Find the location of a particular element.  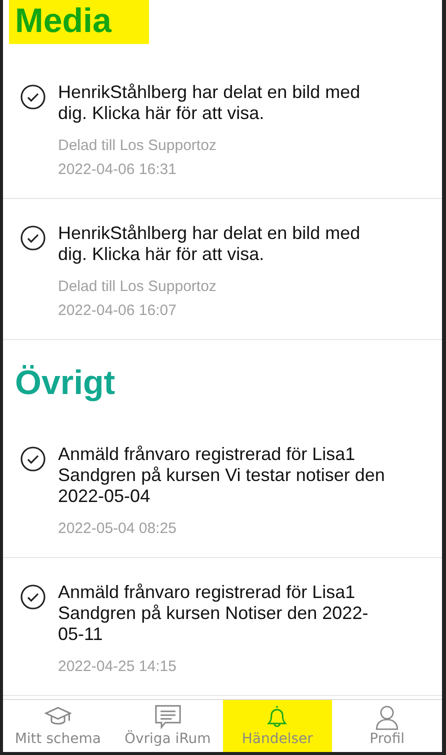

chat-bubble-icon is located at coordinates (168, 717).